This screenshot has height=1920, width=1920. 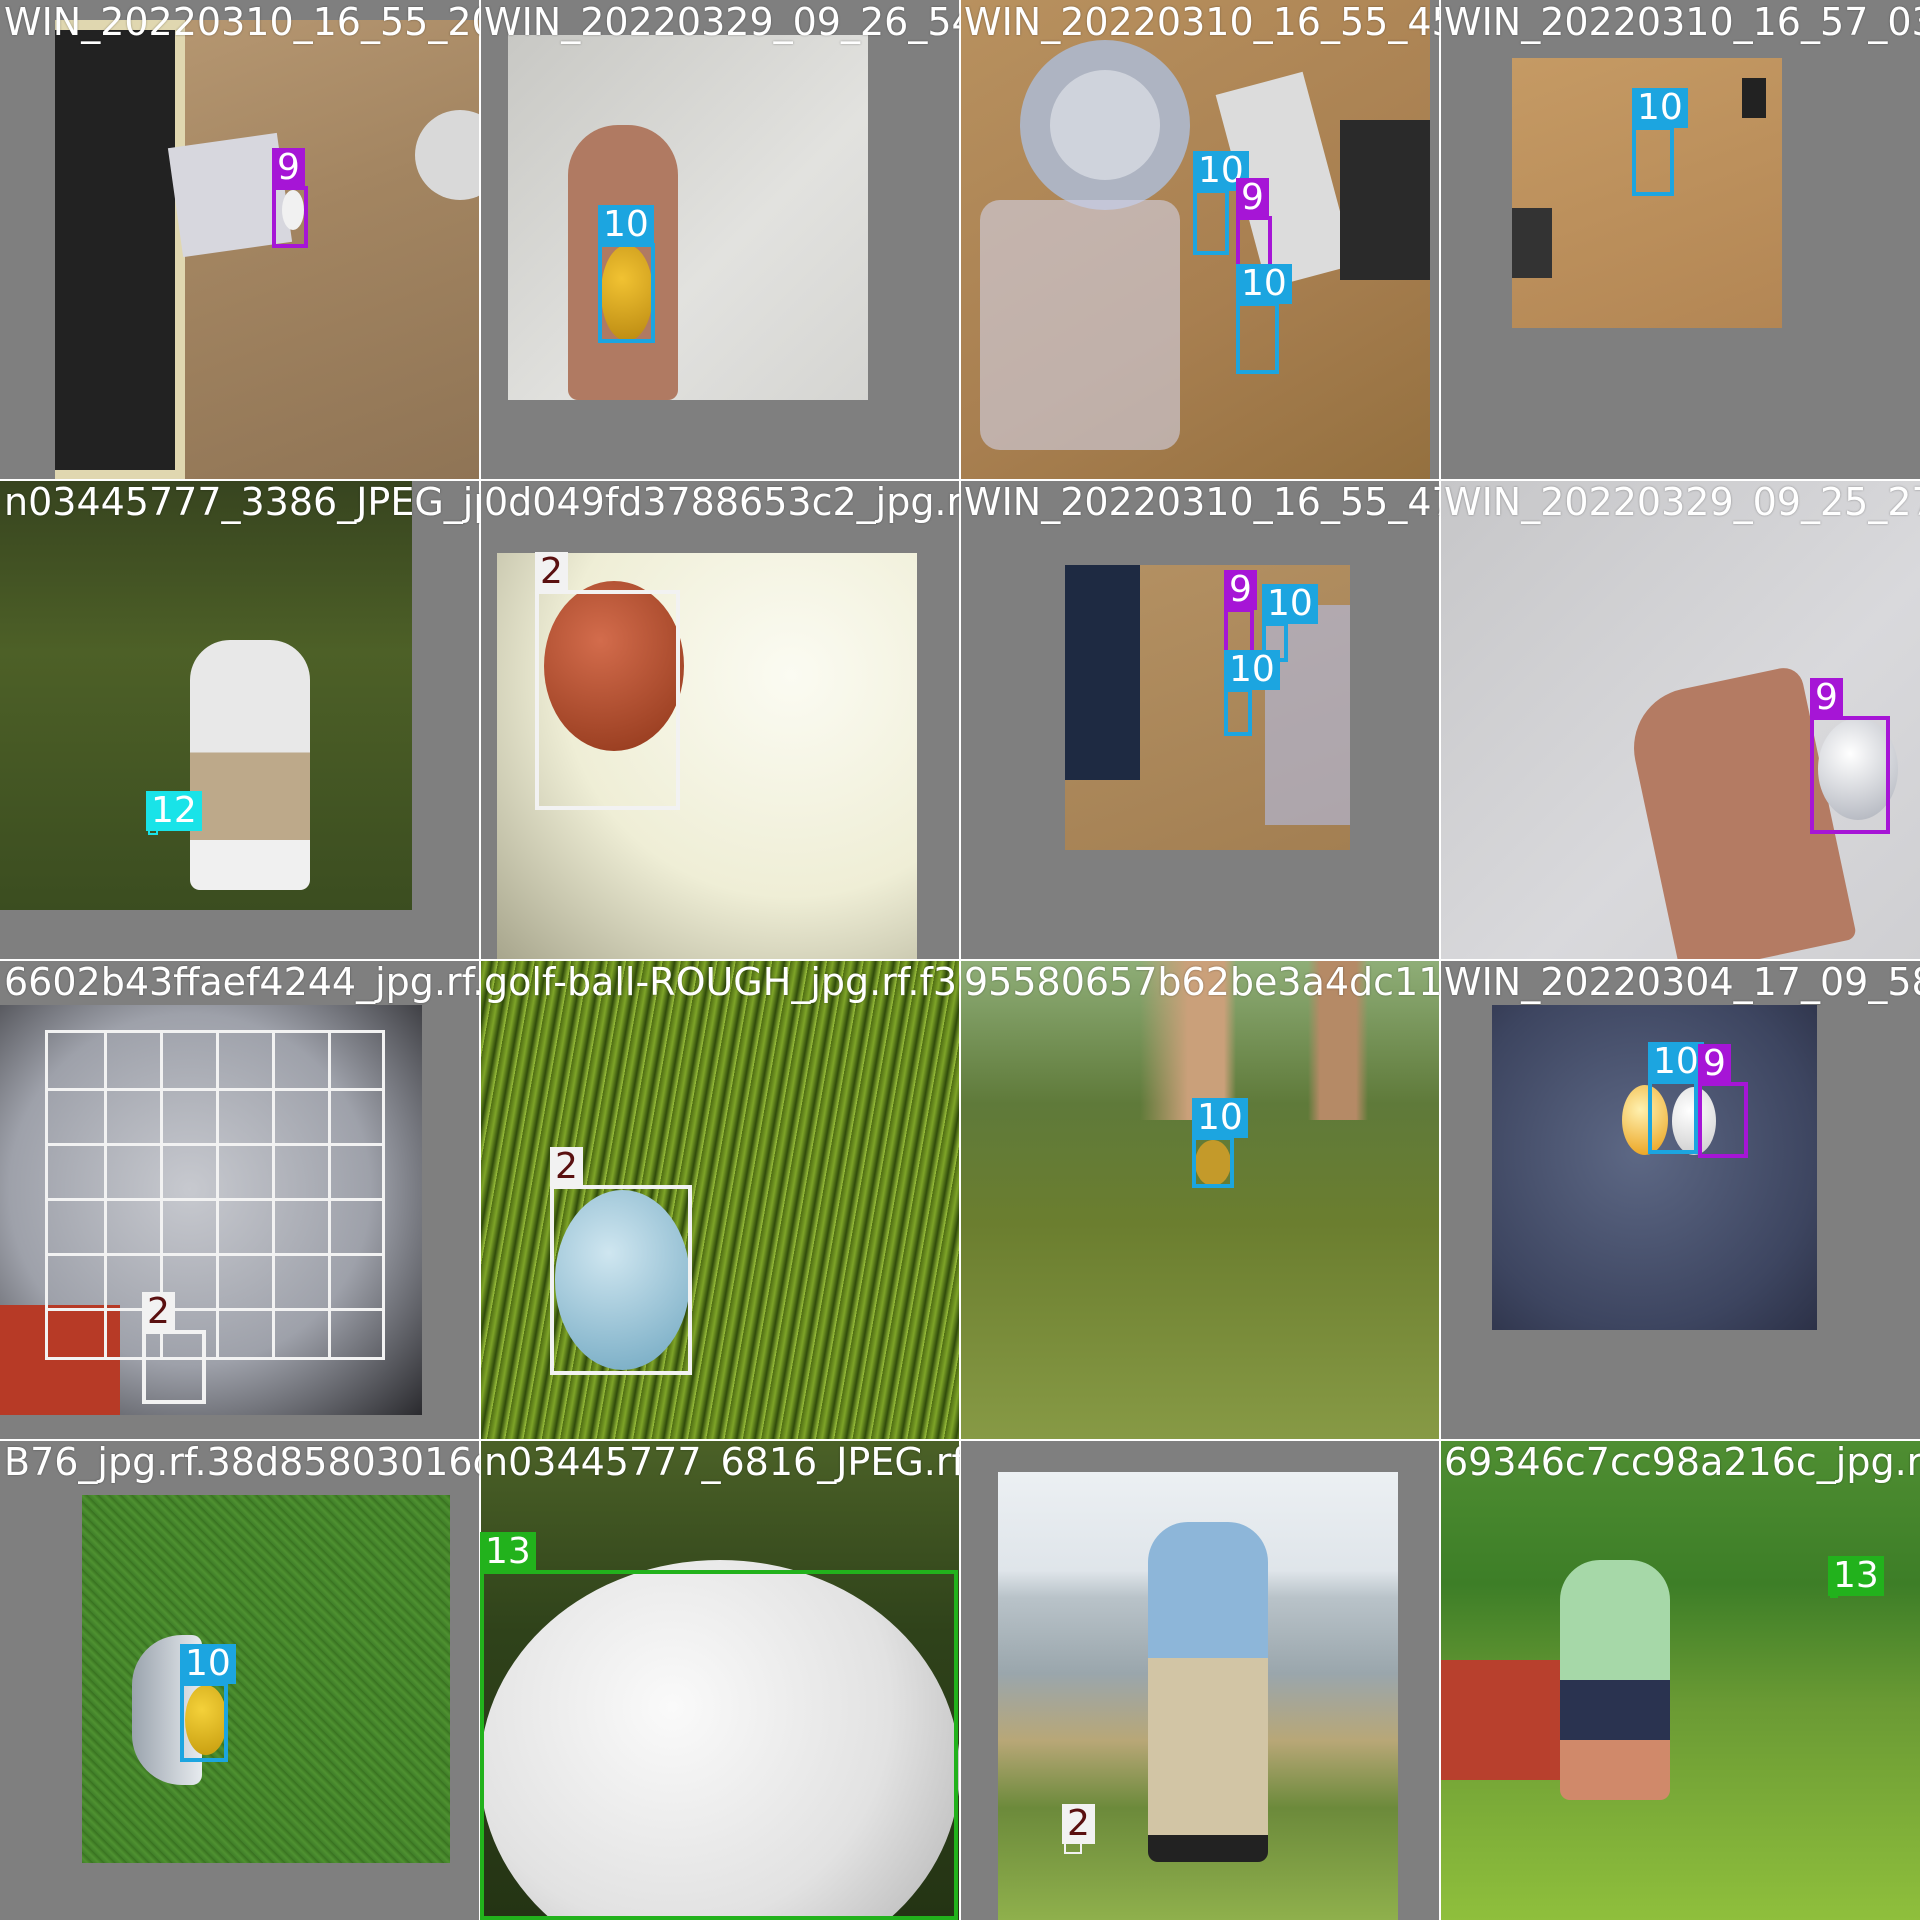 I want to click on tile-title: n03445777_6816_JPEG.rf.5a, so click(x=722, y=1462).